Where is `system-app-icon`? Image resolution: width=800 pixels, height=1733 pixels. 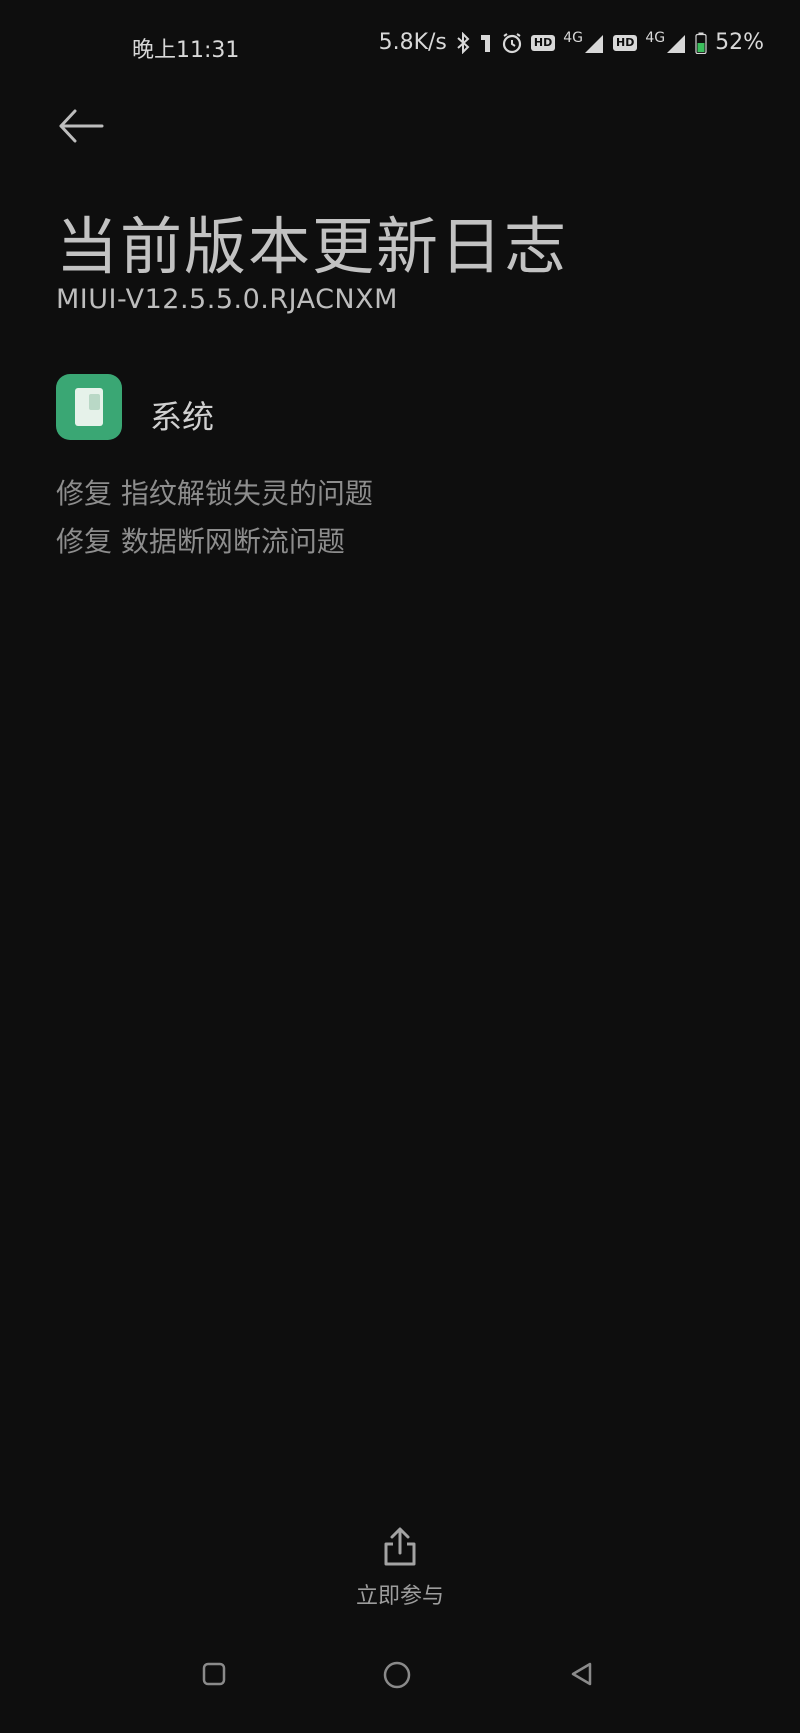 system-app-icon is located at coordinates (89, 407).